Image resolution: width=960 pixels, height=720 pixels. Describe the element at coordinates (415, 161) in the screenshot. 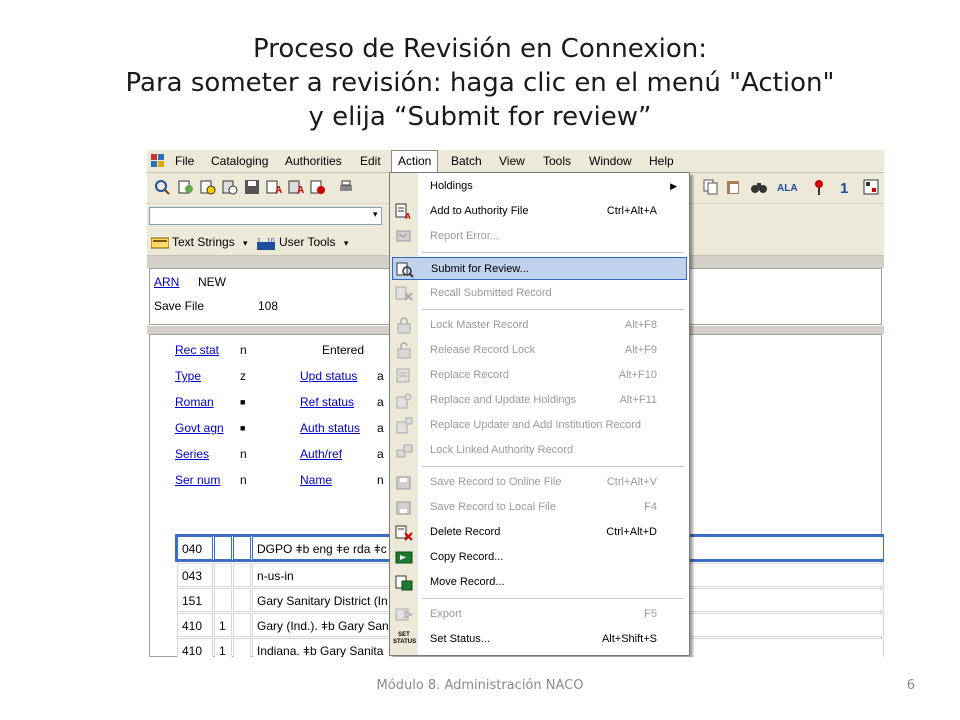

I see `menu-action: Action` at that location.